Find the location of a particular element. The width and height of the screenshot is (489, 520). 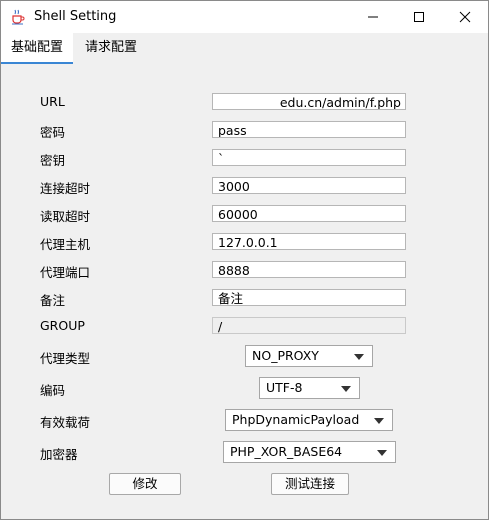

tab-request-config: 请求配置 is located at coordinates (111, 48).